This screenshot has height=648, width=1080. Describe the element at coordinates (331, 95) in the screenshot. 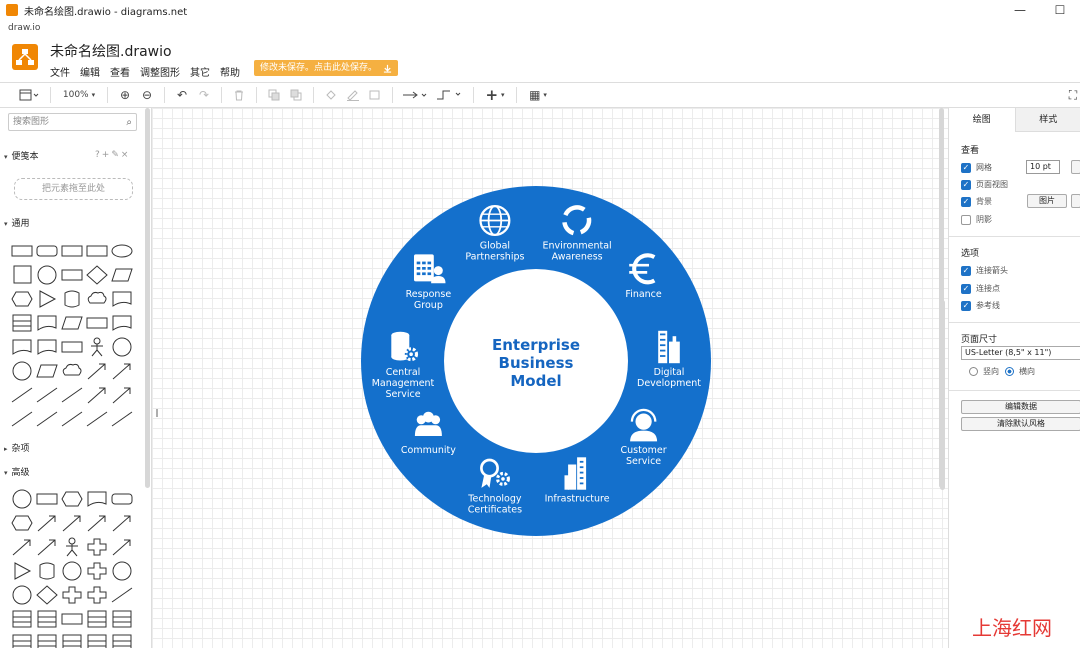

I see `fill-color-button` at that location.